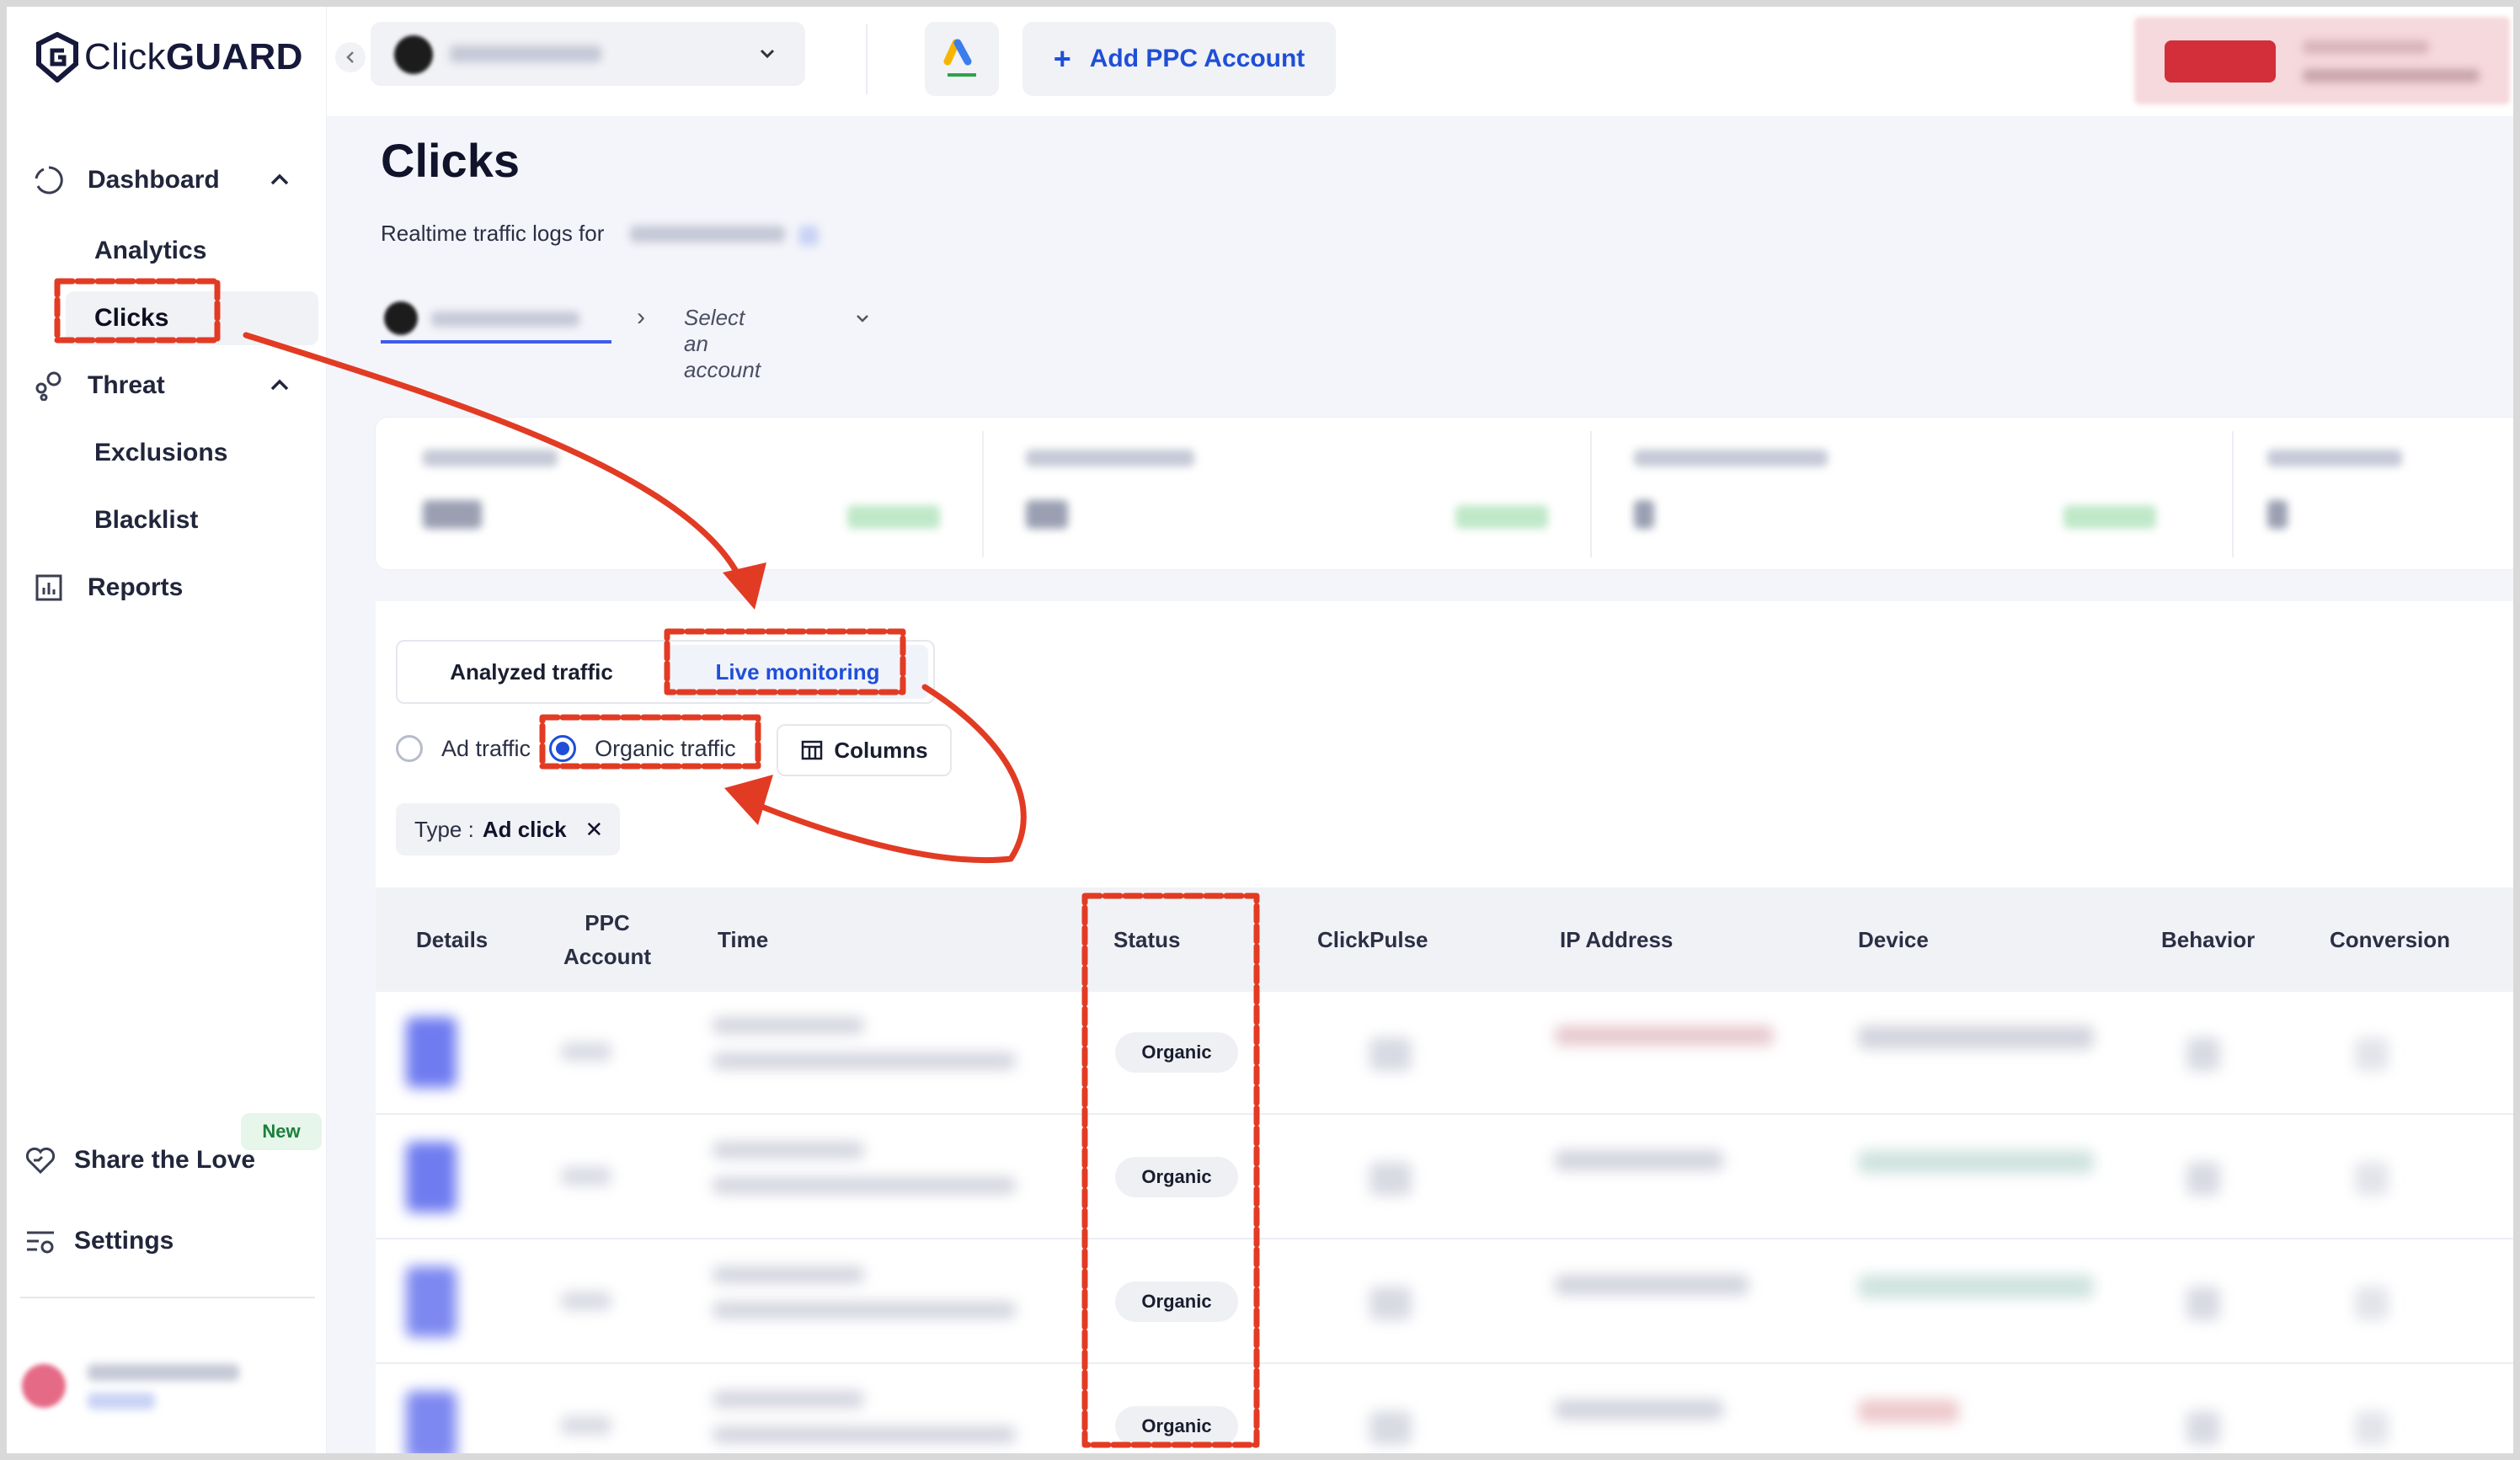 This screenshot has height=1460, width=2520. Describe the element at coordinates (1616, 939) in the screenshot. I see `column-header-ip-address: IP Address` at that location.